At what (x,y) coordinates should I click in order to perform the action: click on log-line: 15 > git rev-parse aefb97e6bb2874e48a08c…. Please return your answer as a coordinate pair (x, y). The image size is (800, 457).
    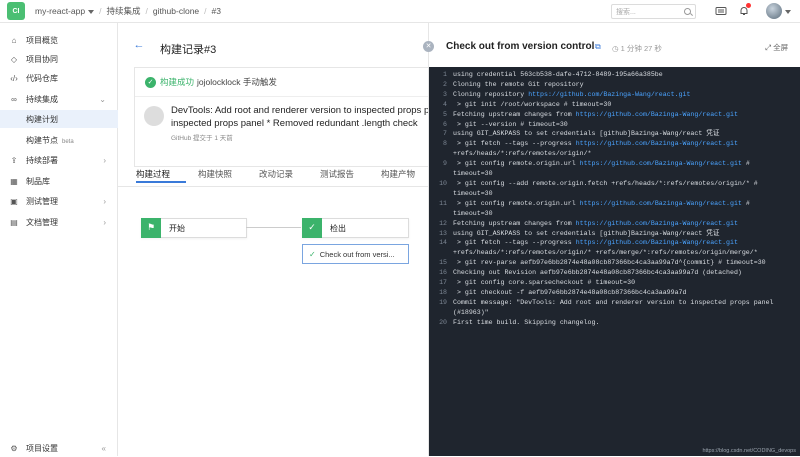
    Looking at the image, I should click on (614, 263).